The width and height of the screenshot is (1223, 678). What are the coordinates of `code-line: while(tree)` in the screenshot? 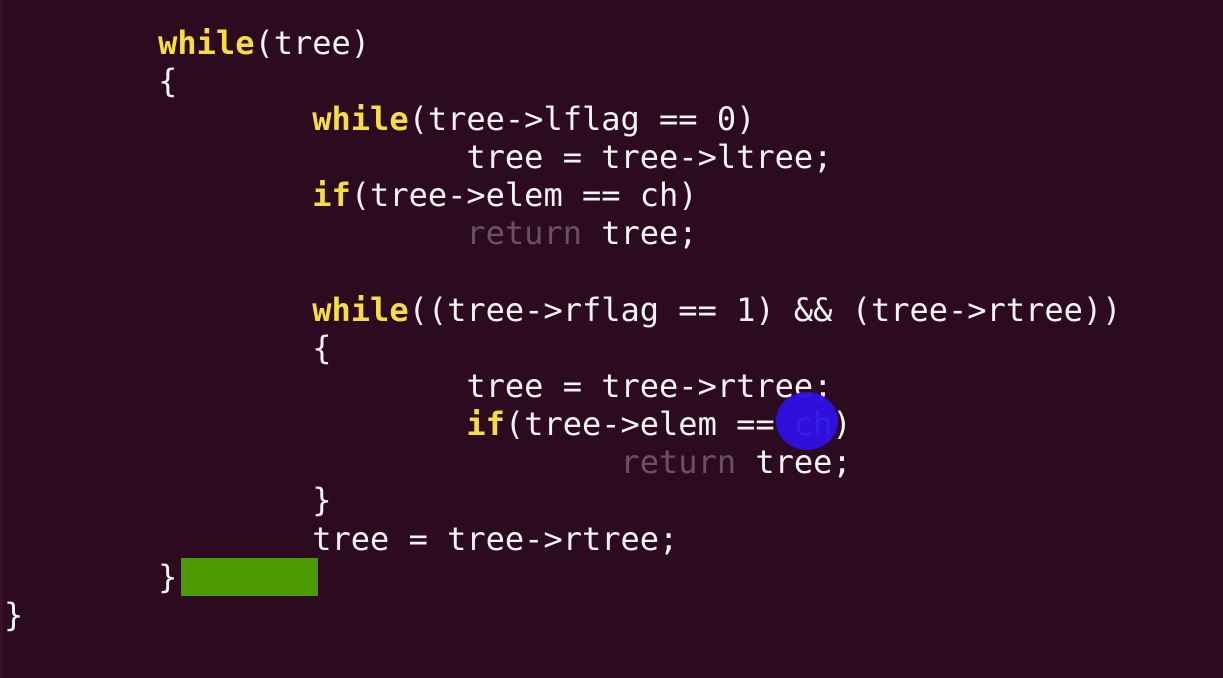 It's located at (187, 43).